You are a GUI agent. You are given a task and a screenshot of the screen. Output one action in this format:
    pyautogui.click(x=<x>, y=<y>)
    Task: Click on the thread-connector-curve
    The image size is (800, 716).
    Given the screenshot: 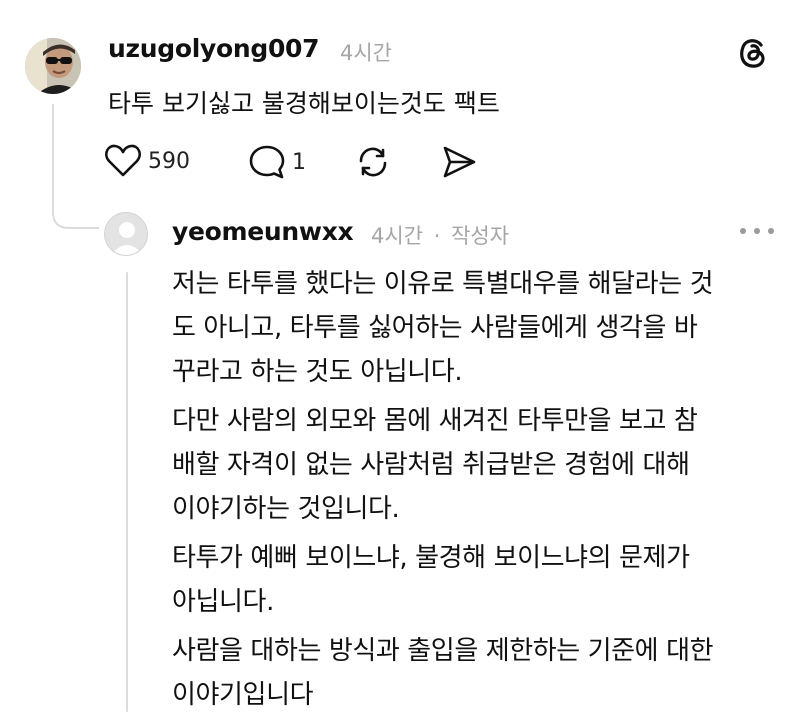 What is the action you would take?
    pyautogui.click(x=75, y=214)
    